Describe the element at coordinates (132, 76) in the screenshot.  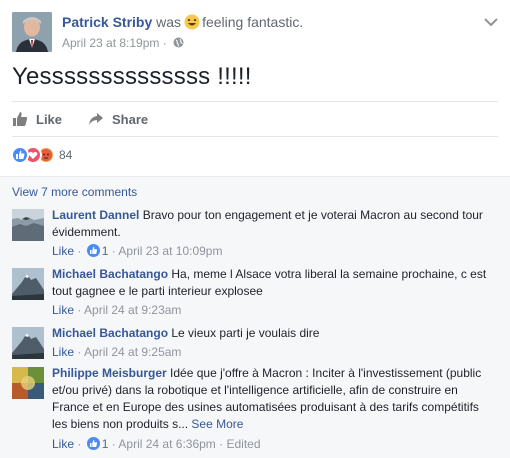
I see `post-text: Yessssssssssssss !!!!!` at that location.